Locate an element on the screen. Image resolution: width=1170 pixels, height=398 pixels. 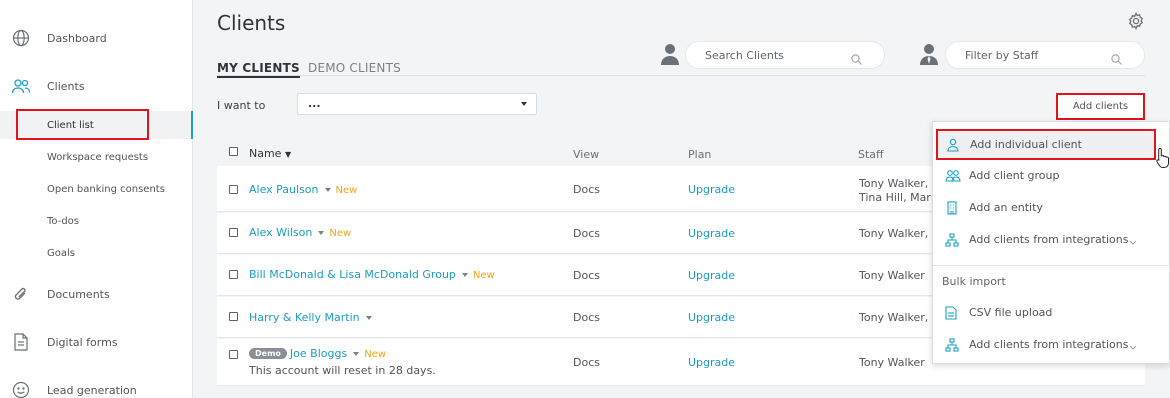
sidebar-subitem-goals: Goals is located at coordinates (96, 253).